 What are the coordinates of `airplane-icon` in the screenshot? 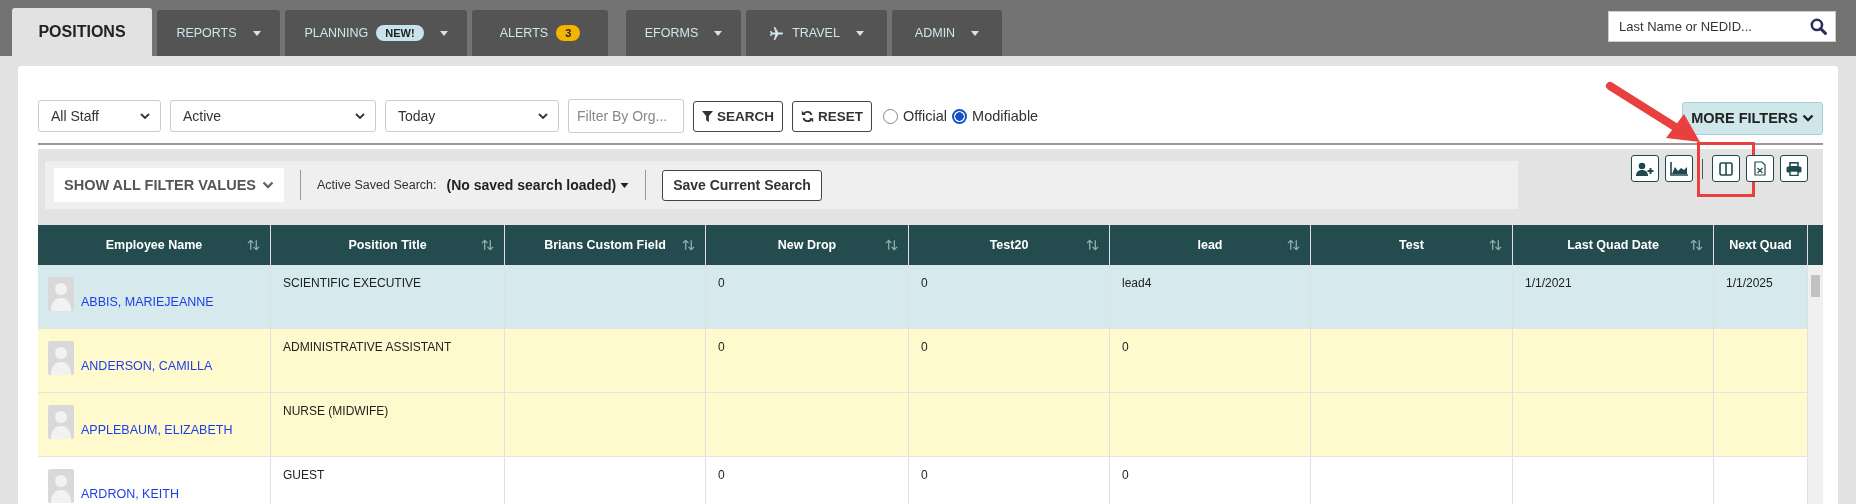 It's located at (777, 33).